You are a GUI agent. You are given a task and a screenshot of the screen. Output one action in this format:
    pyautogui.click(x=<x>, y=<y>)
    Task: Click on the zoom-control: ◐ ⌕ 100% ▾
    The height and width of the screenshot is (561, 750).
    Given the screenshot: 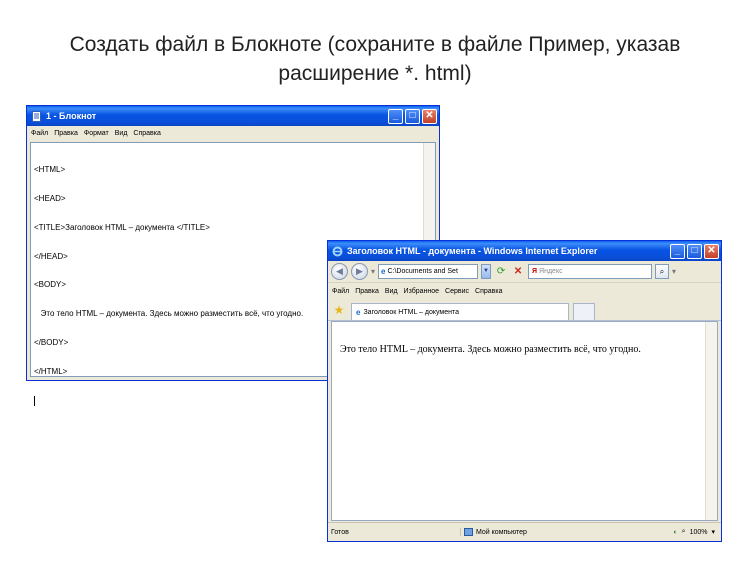 What is the action you would take?
    pyautogui.click(x=697, y=532)
    